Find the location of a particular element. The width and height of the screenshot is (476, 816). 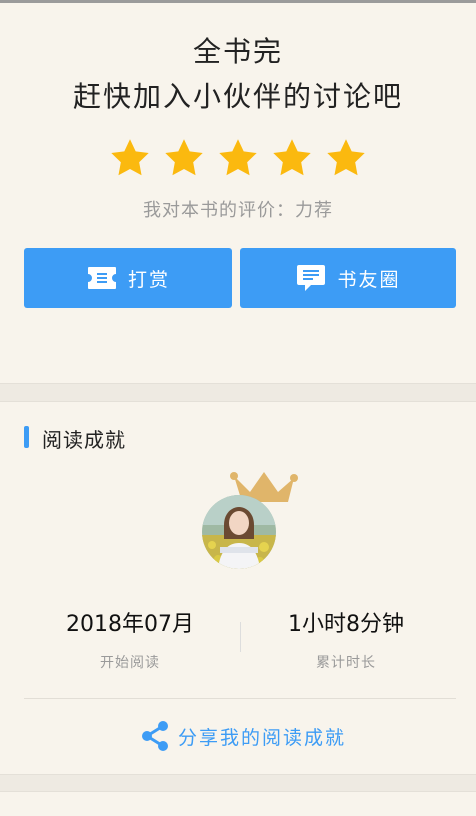

total-time-label: 累计时长 is located at coordinates (346, 663).